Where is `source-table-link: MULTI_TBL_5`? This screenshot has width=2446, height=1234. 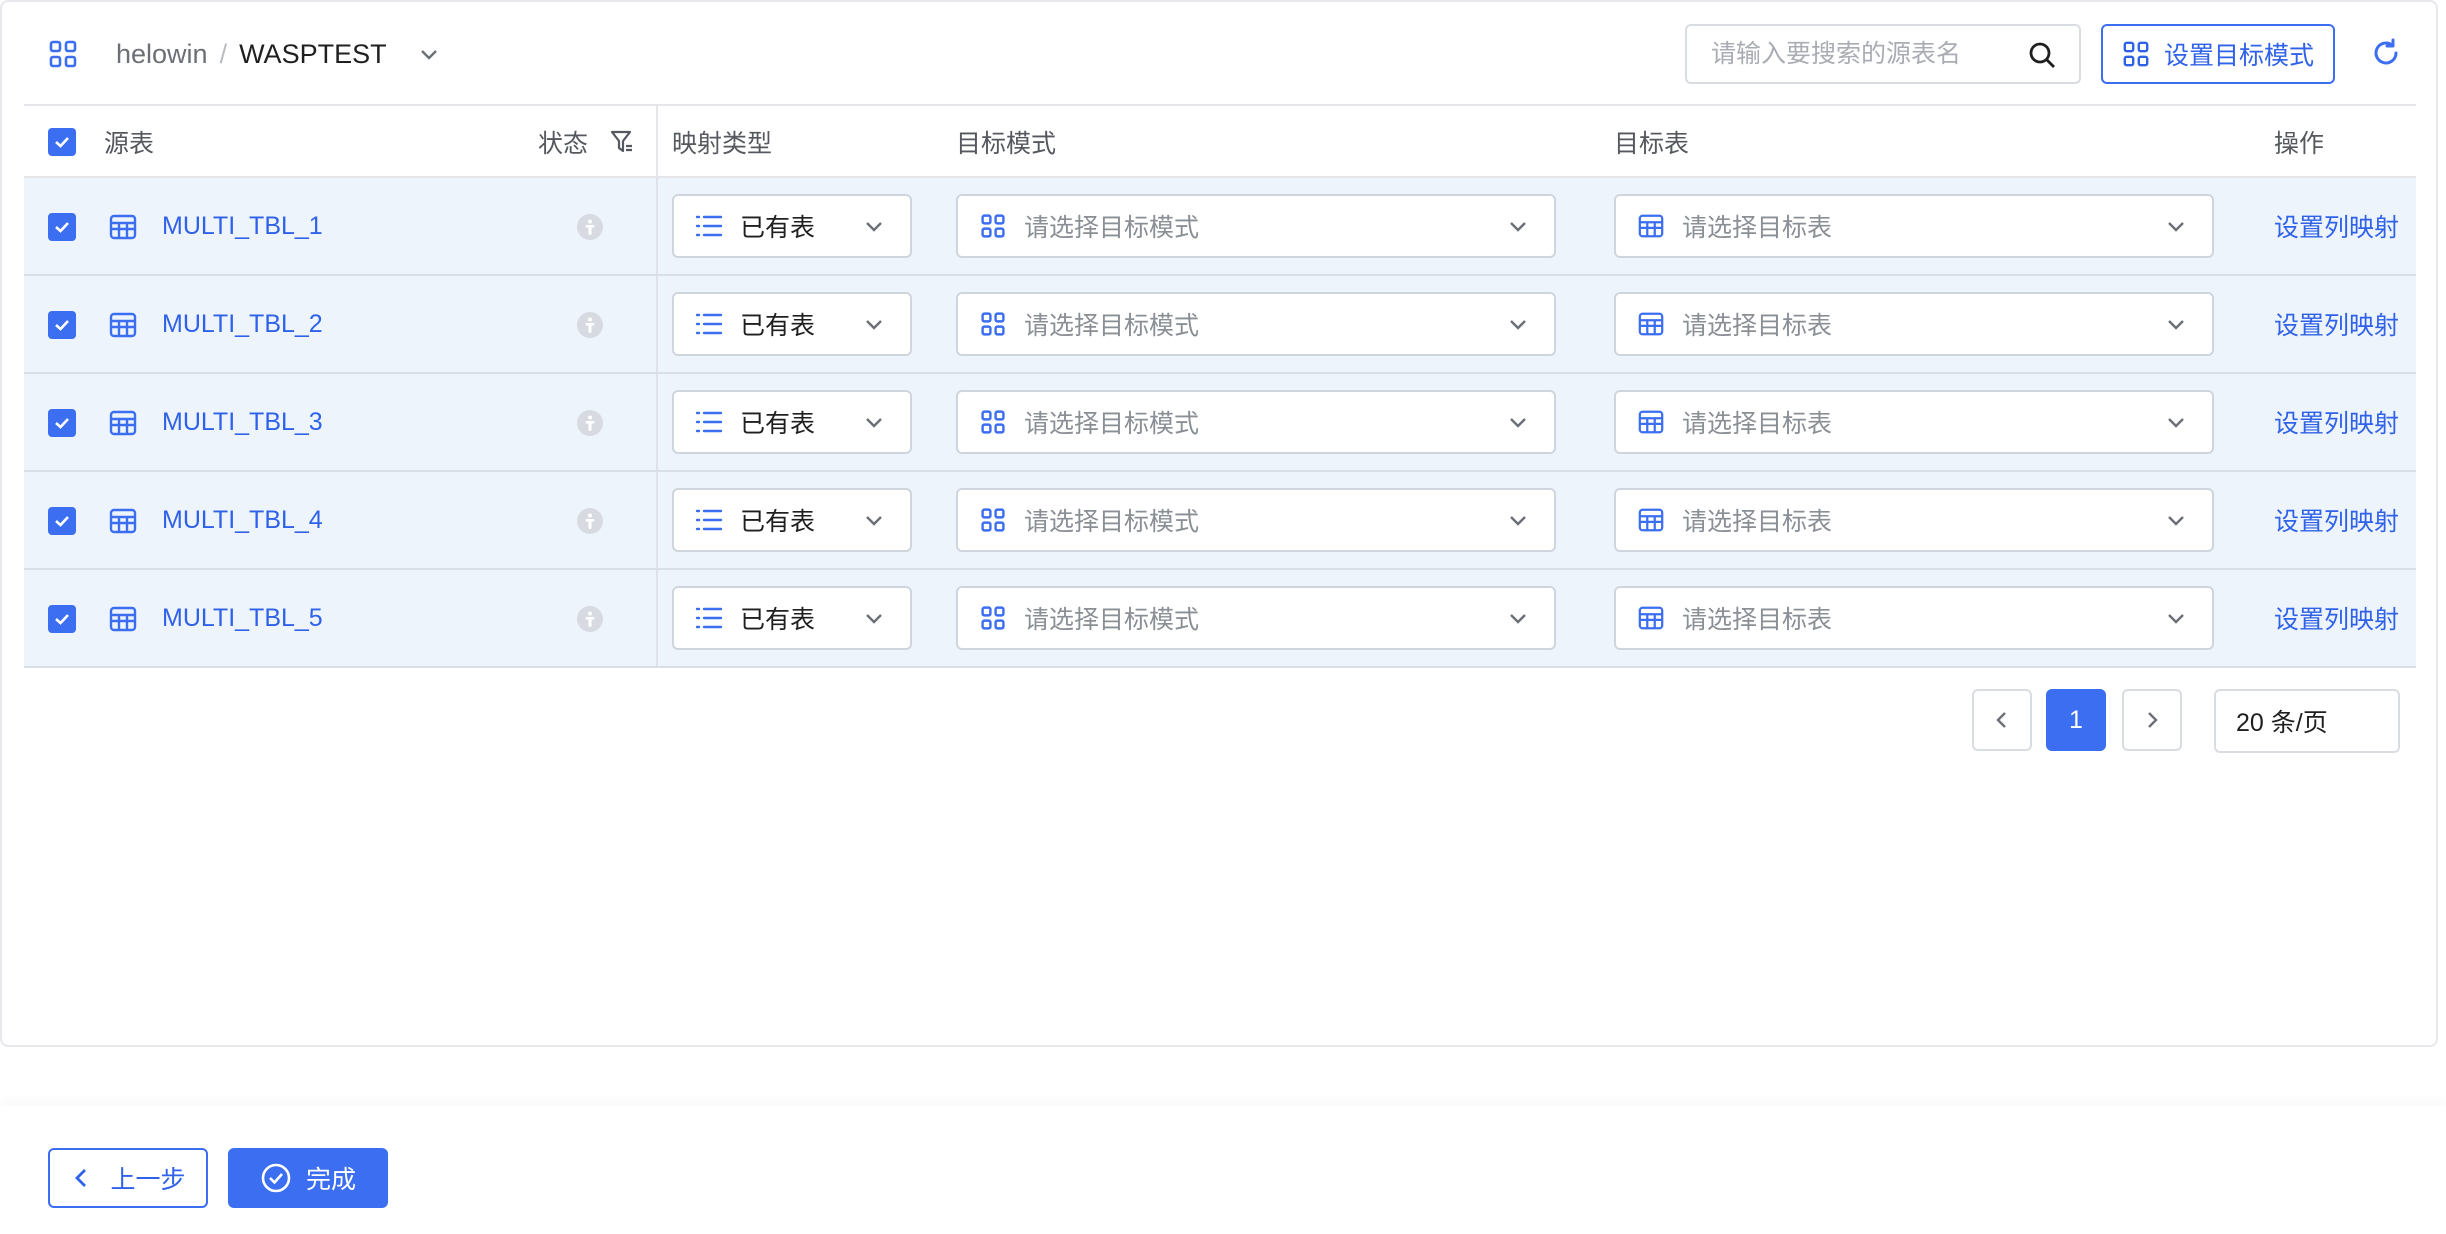 source-table-link: MULTI_TBL_5 is located at coordinates (242, 618).